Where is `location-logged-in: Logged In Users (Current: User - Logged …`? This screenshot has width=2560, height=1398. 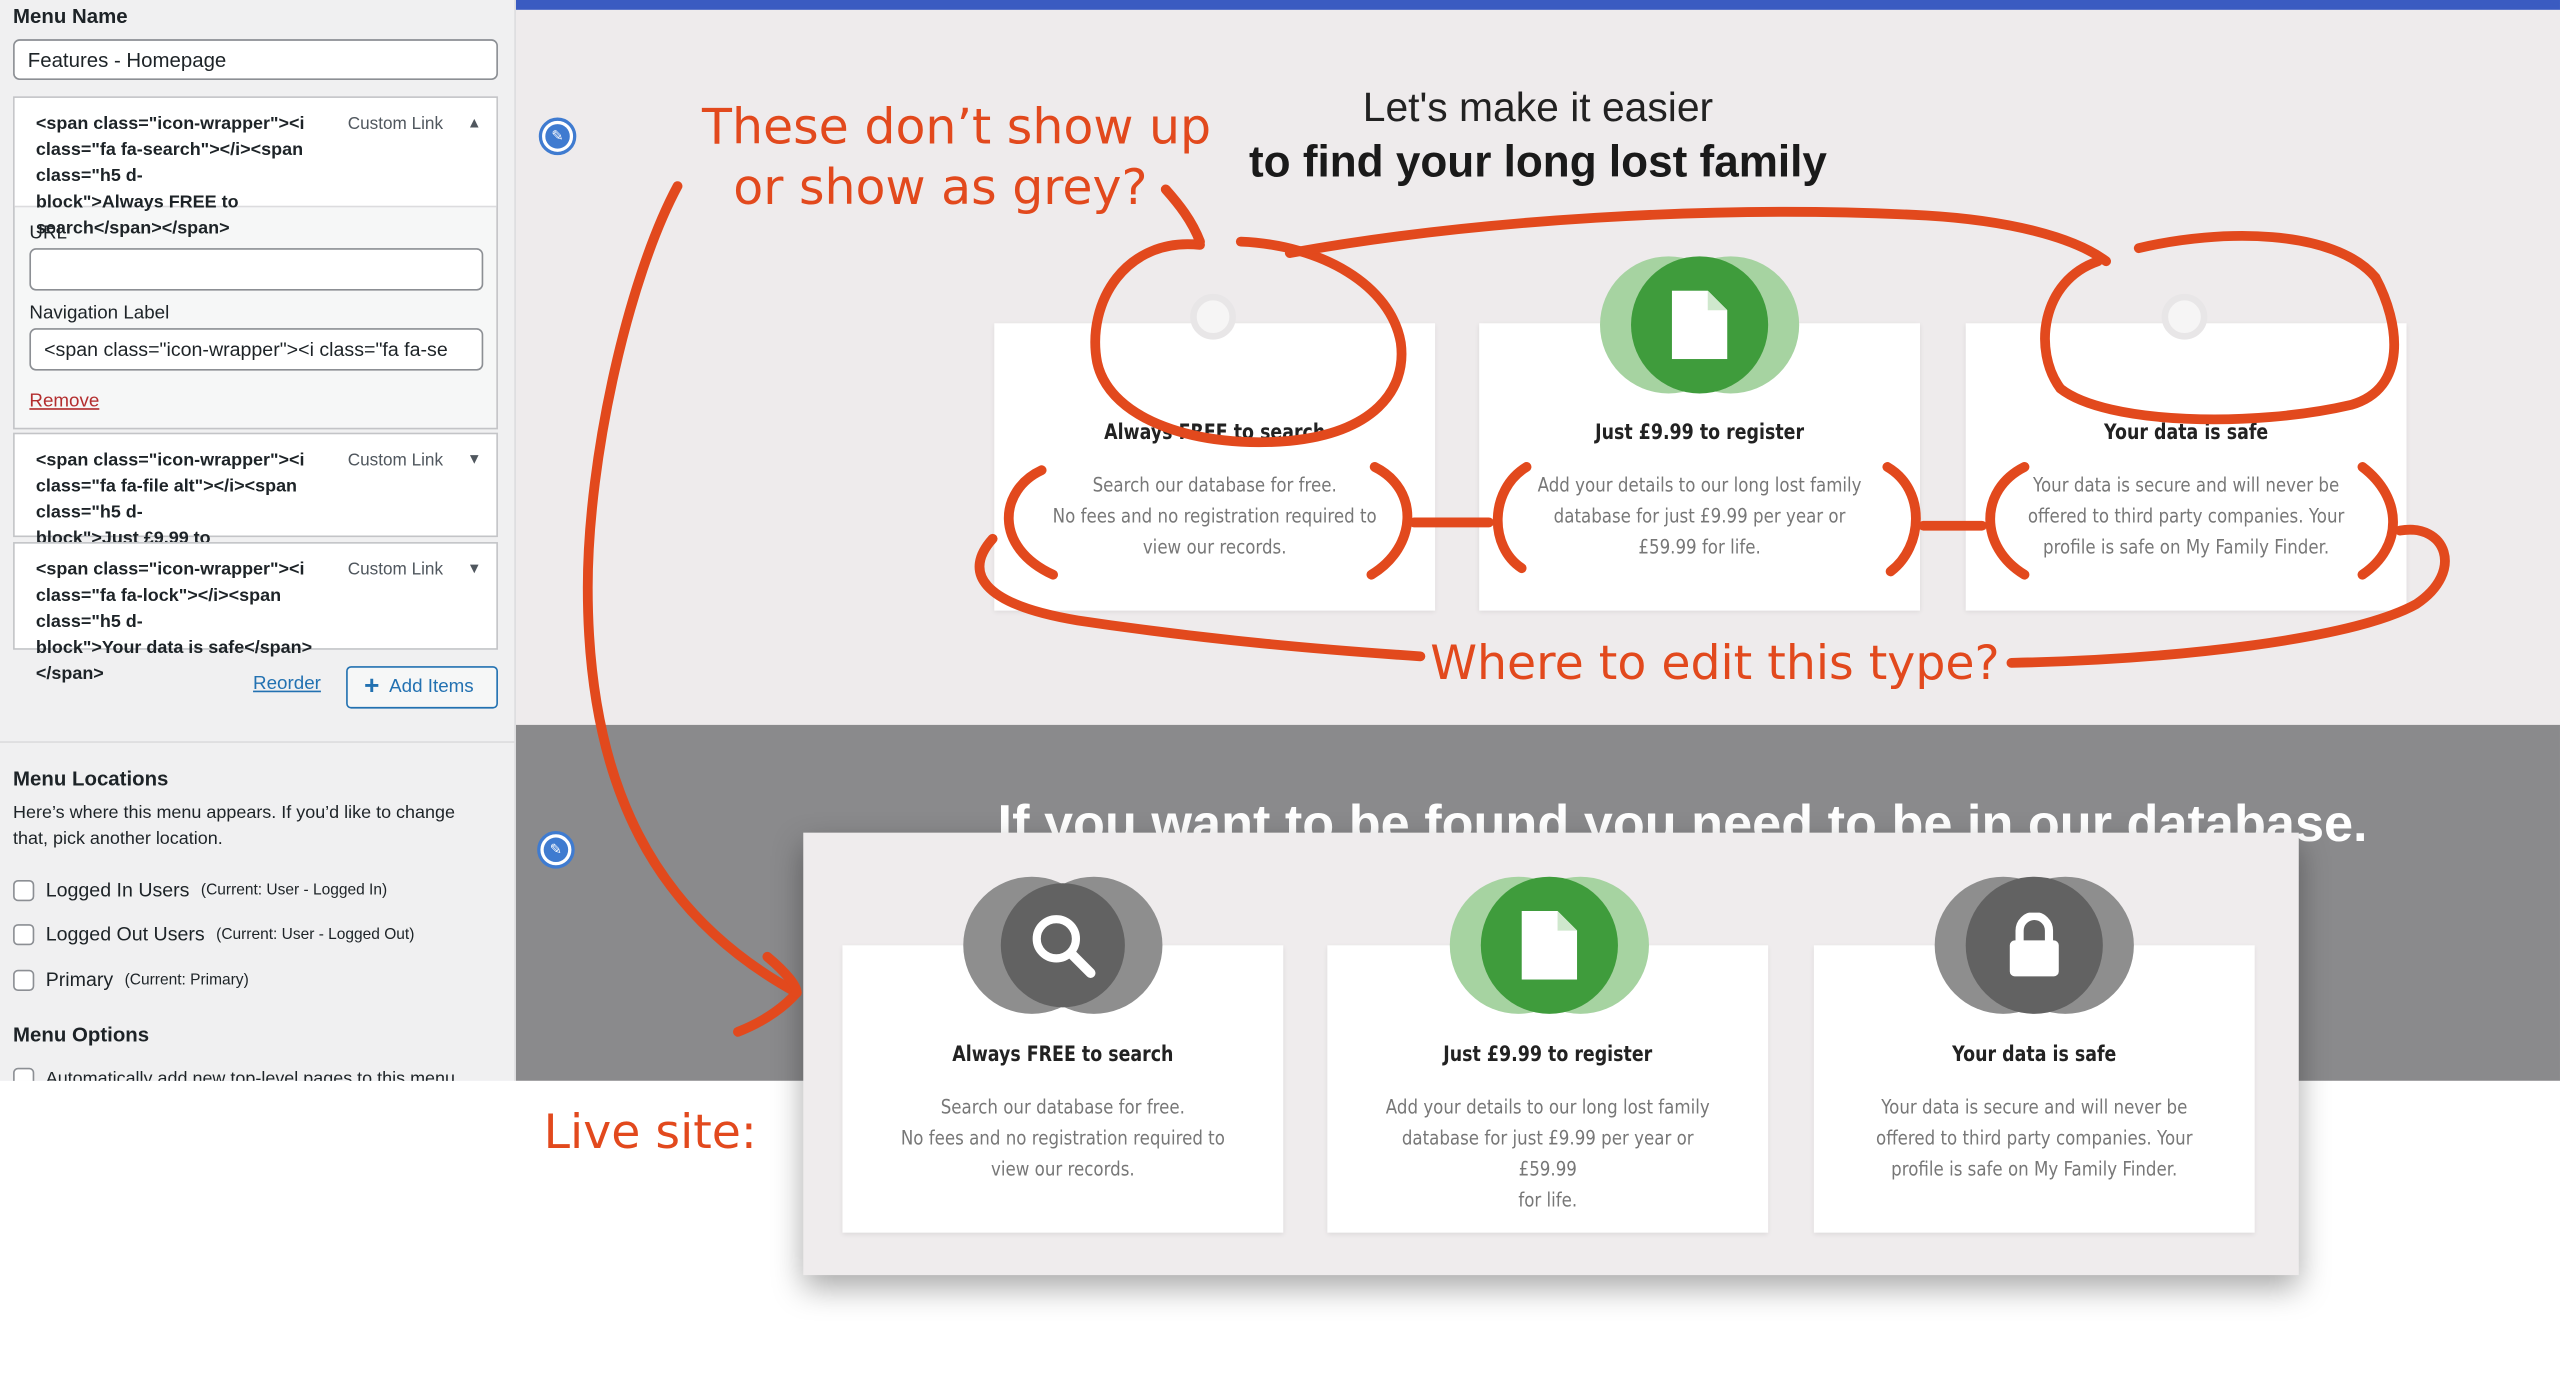
location-logged-in: Logged In Users (Current: User - Logged … is located at coordinates (200, 889).